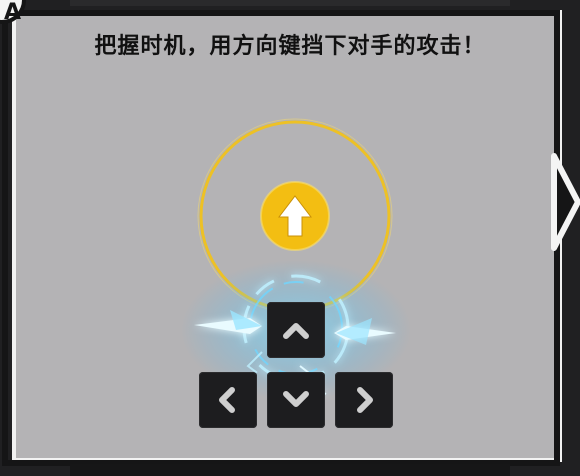 The width and height of the screenshot is (580, 476). I want to click on key-up, so click(296, 330).